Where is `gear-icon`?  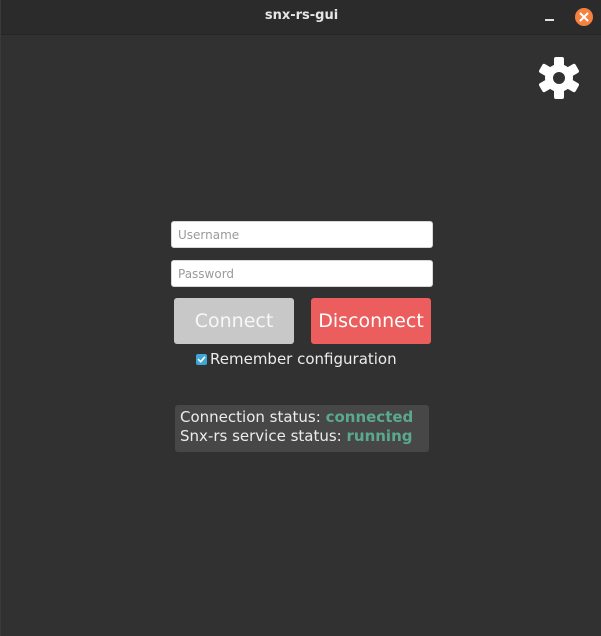 gear-icon is located at coordinates (559, 78).